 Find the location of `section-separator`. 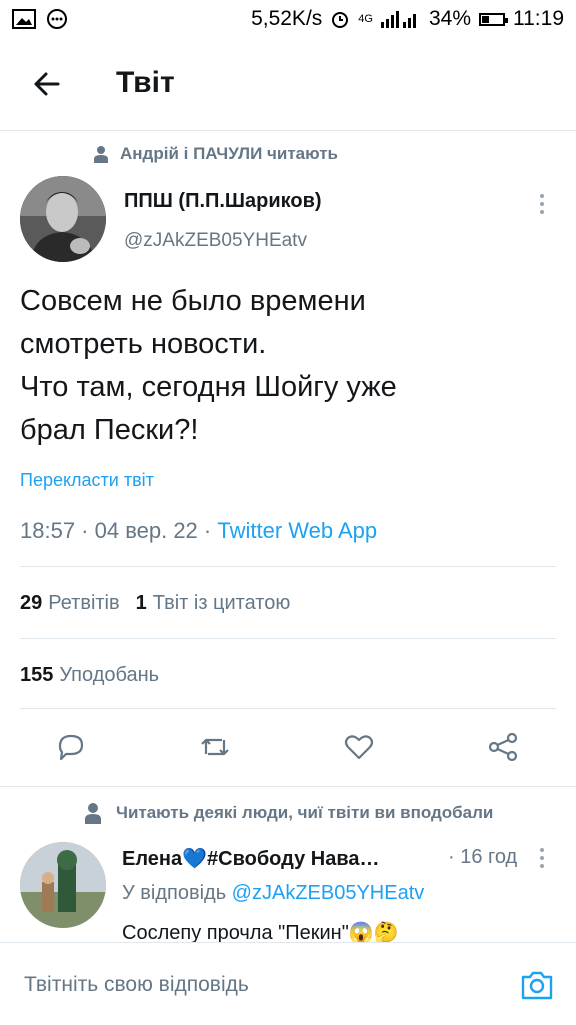

section-separator is located at coordinates (288, 786).